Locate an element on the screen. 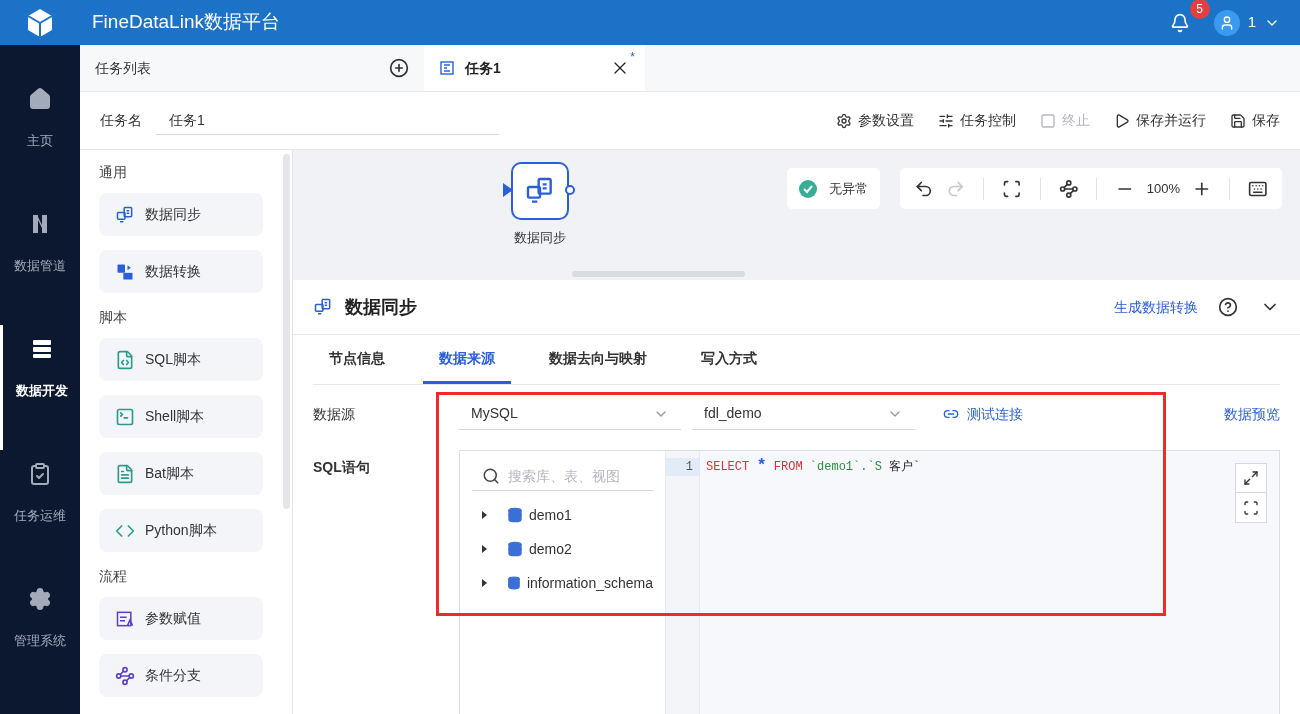  database-select: fdl_demo is located at coordinates (803, 414).